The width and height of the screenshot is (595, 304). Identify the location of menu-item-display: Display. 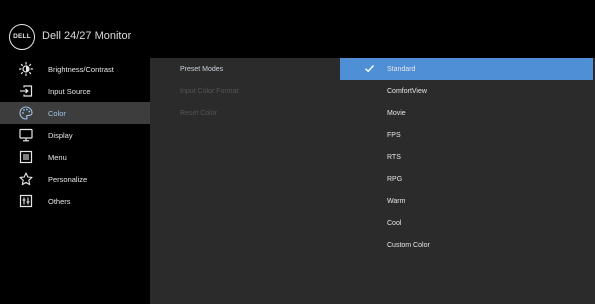
(75, 135).